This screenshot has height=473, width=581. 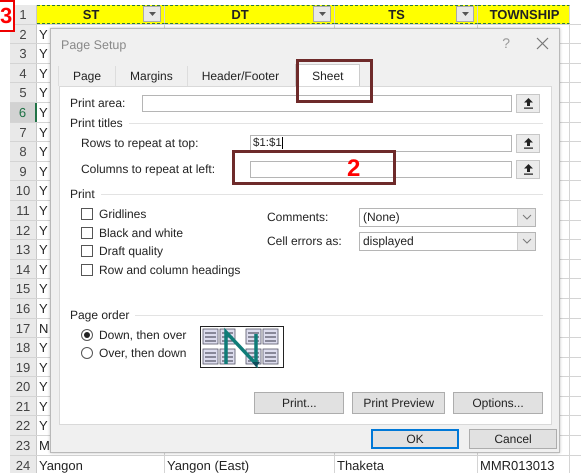 What do you see at coordinates (23, 171) in the screenshot?
I see `row-number: 9` at bounding box center [23, 171].